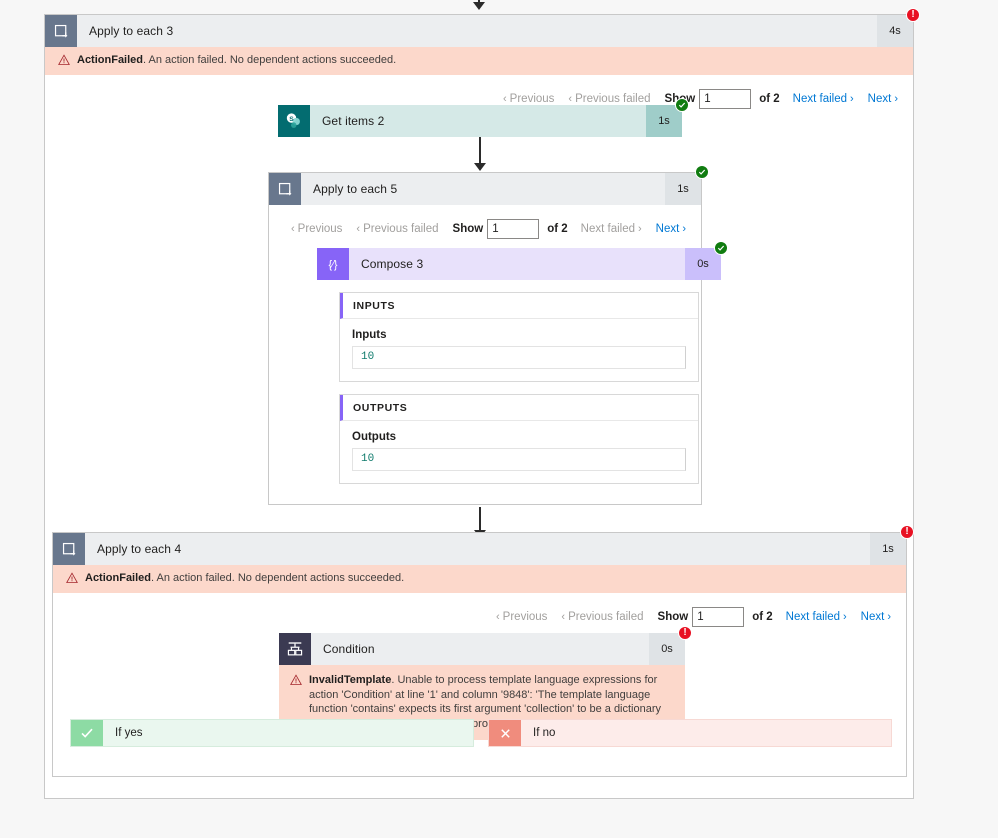  I want to click on get-items-2-header: S Get items 2 1s, so click(483, 117).